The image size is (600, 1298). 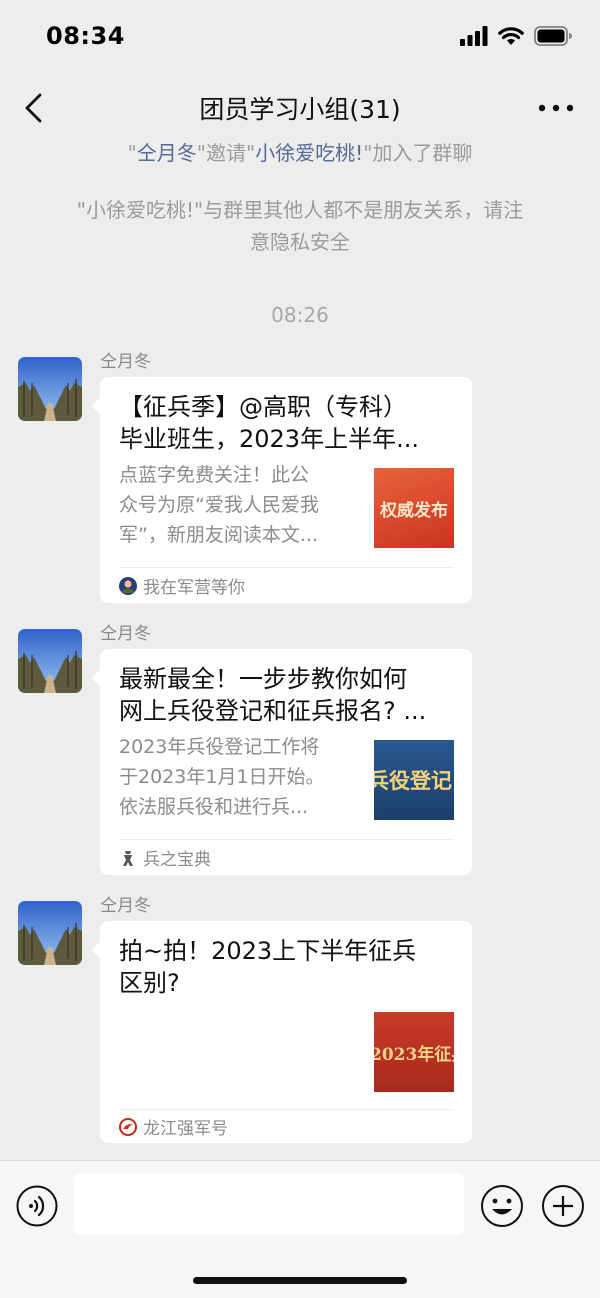 What do you see at coordinates (219, 747) in the screenshot?
I see `article-desc-line: 2023年兵役登记工作将` at bounding box center [219, 747].